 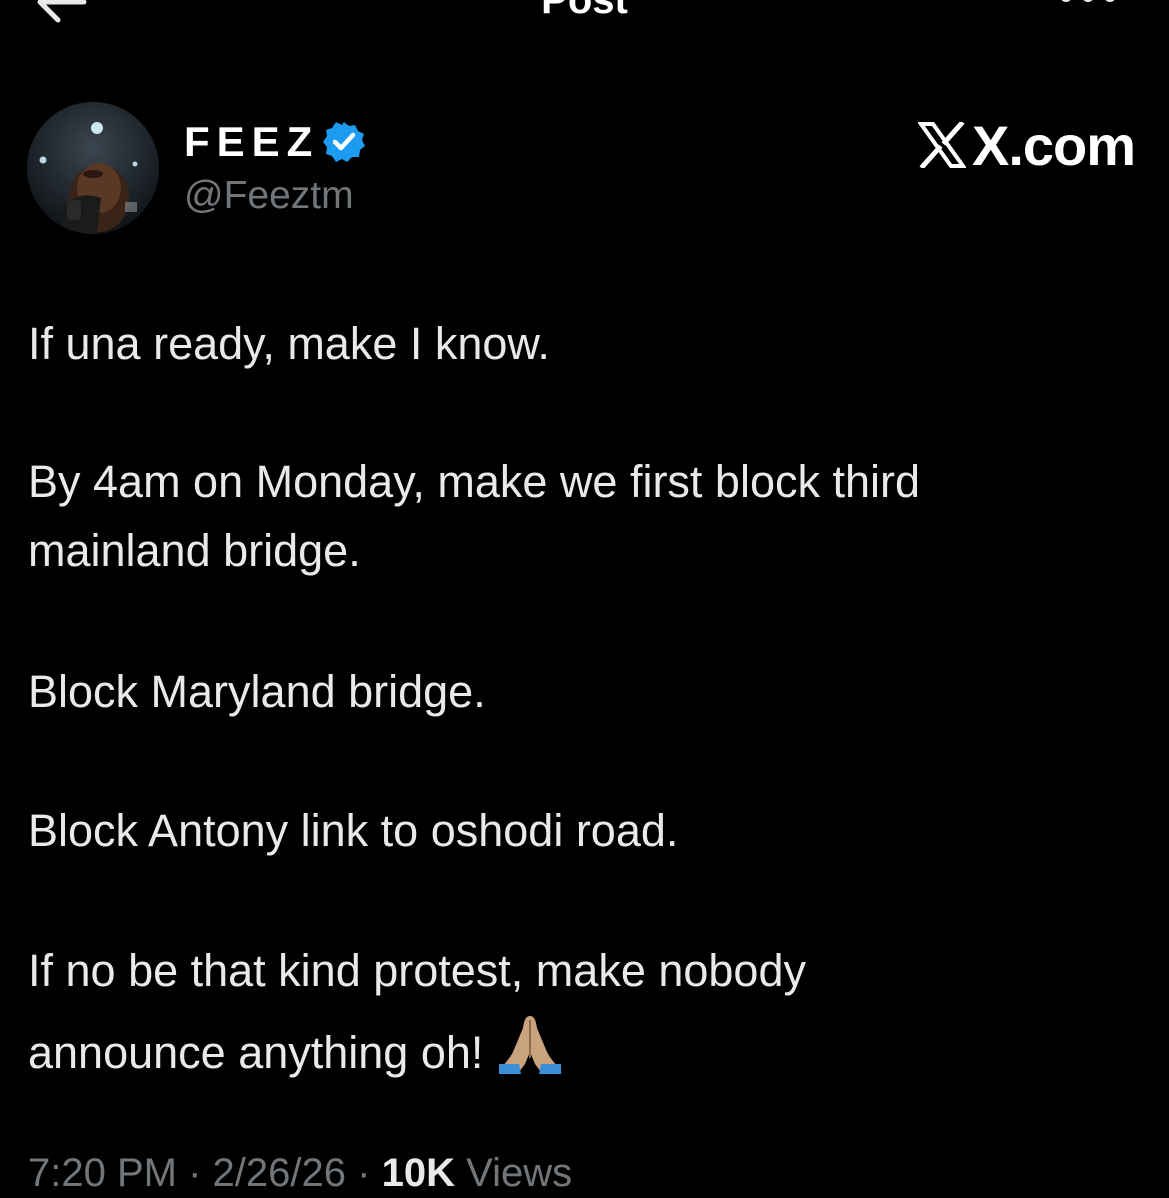 I want to click on page-title: Post, so click(x=584, y=11).